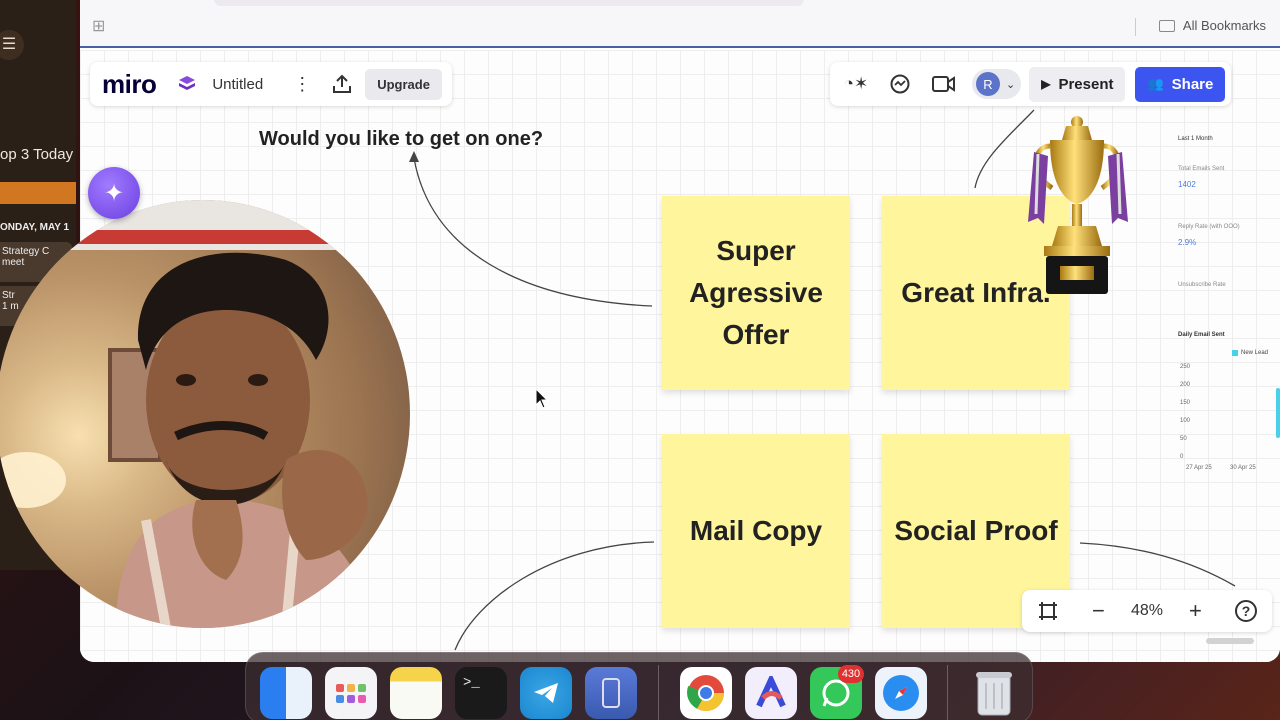  What do you see at coordinates (542, 398) in the screenshot?
I see `mouse-cursor-icon` at bounding box center [542, 398].